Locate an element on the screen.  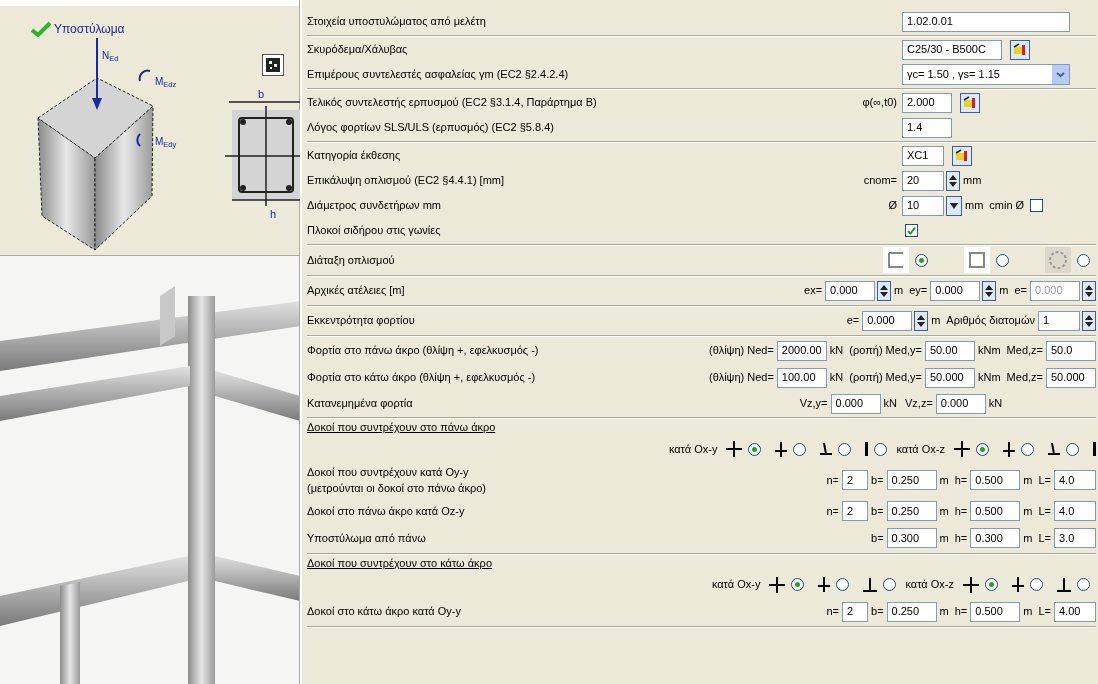
input-field: 50.00 is located at coordinates (950, 350).